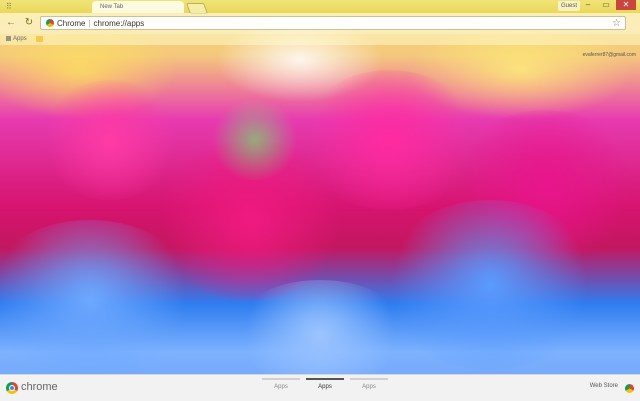 The height and width of the screenshot is (401, 640). What do you see at coordinates (12, 388) in the screenshot?
I see `chrome-logo-icon` at bounding box center [12, 388].